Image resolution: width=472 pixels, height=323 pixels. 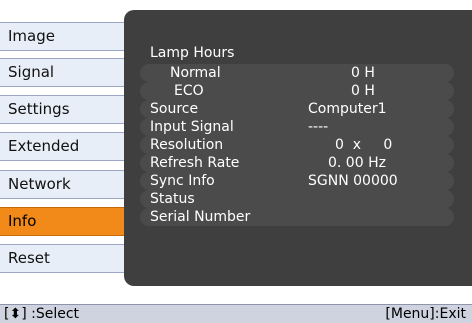 I want to click on serial-number-label: Serial Number, so click(x=200, y=217).